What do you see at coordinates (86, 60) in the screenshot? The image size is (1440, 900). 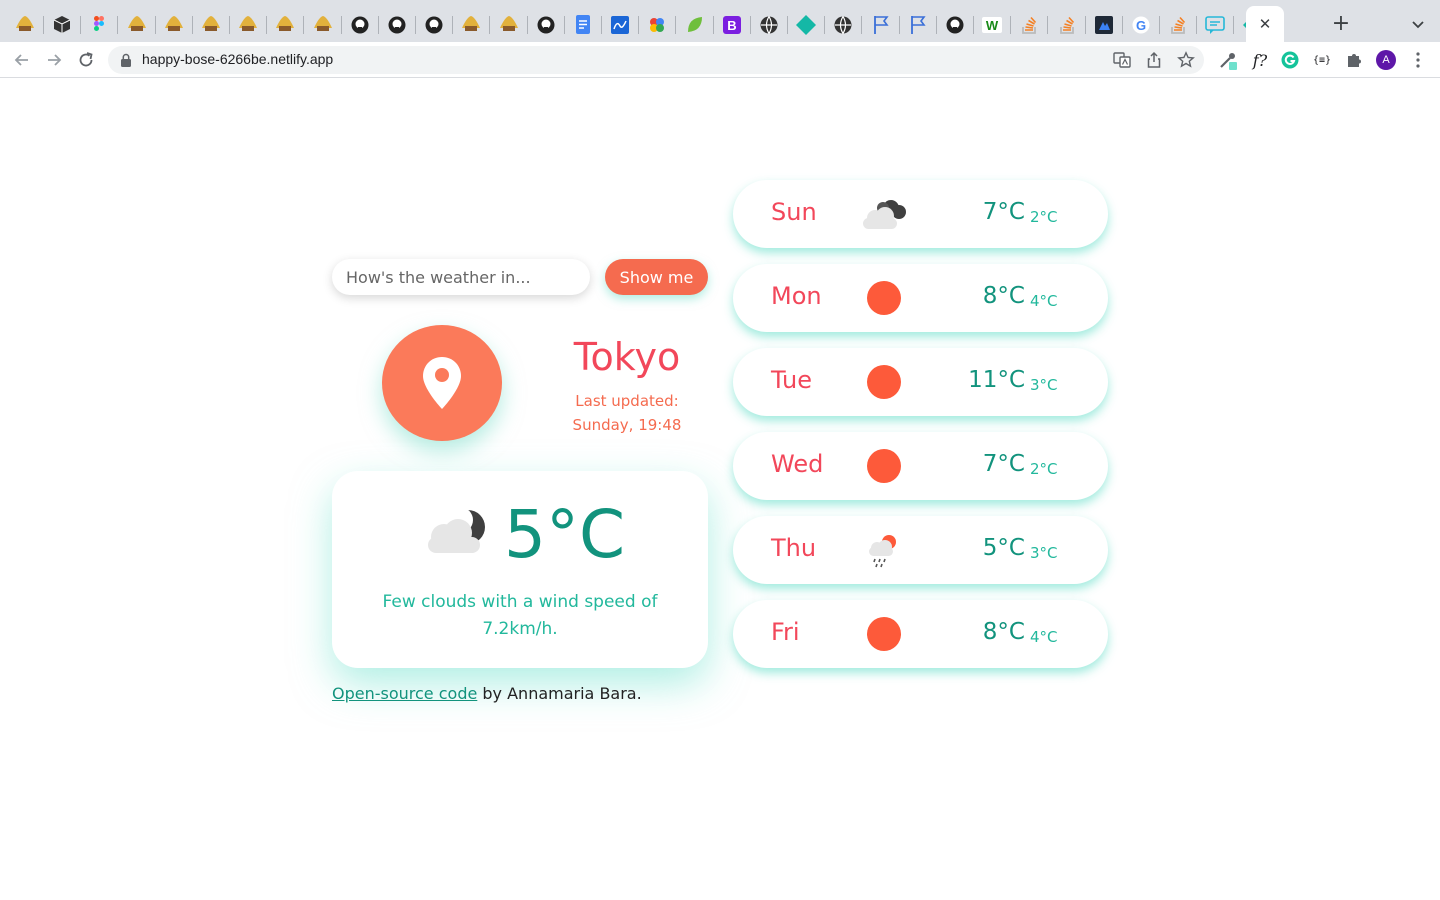 I see `reload-icon` at bounding box center [86, 60].